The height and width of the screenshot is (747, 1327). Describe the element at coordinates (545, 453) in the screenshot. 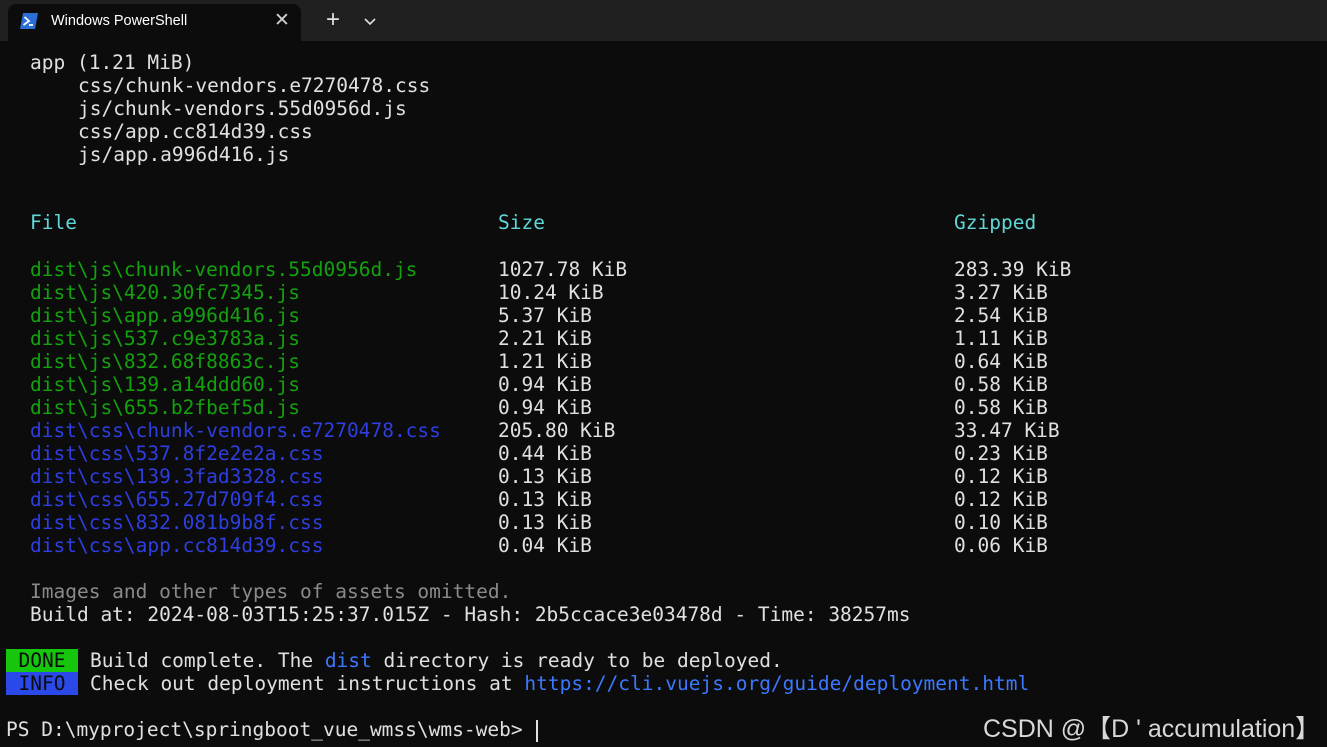

I see `file-size: 0.44 KiB` at that location.